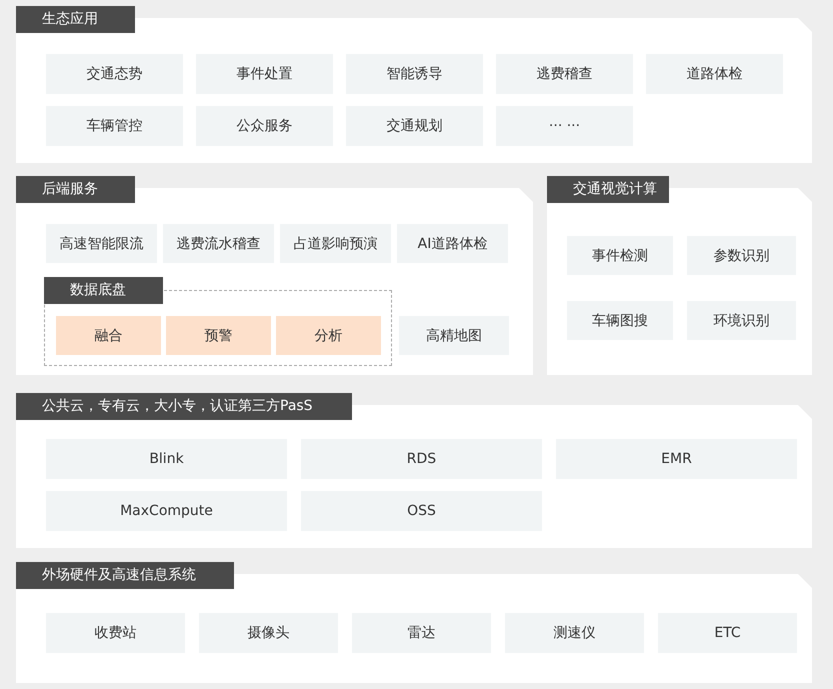 The image size is (833, 689). What do you see at coordinates (676, 459) in the screenshot?
I see `module-tile: EMR` at bounding box center [676, 459].